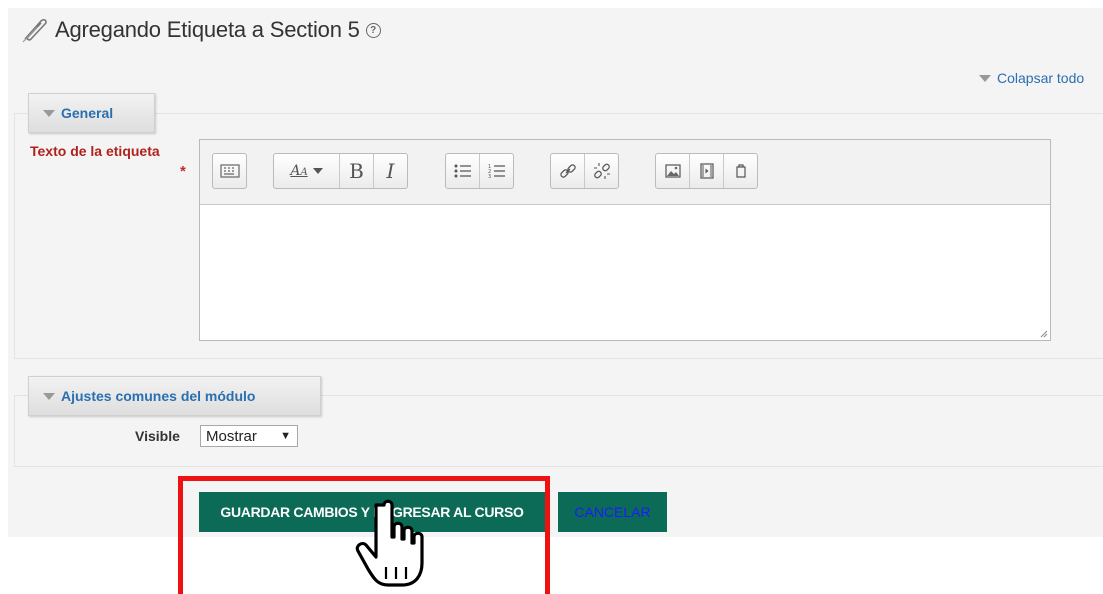  Describe the element at coordinates (207, 29) in the screenshot. I see `page-title: Agregando Etiqueta a Section 5` at that location.